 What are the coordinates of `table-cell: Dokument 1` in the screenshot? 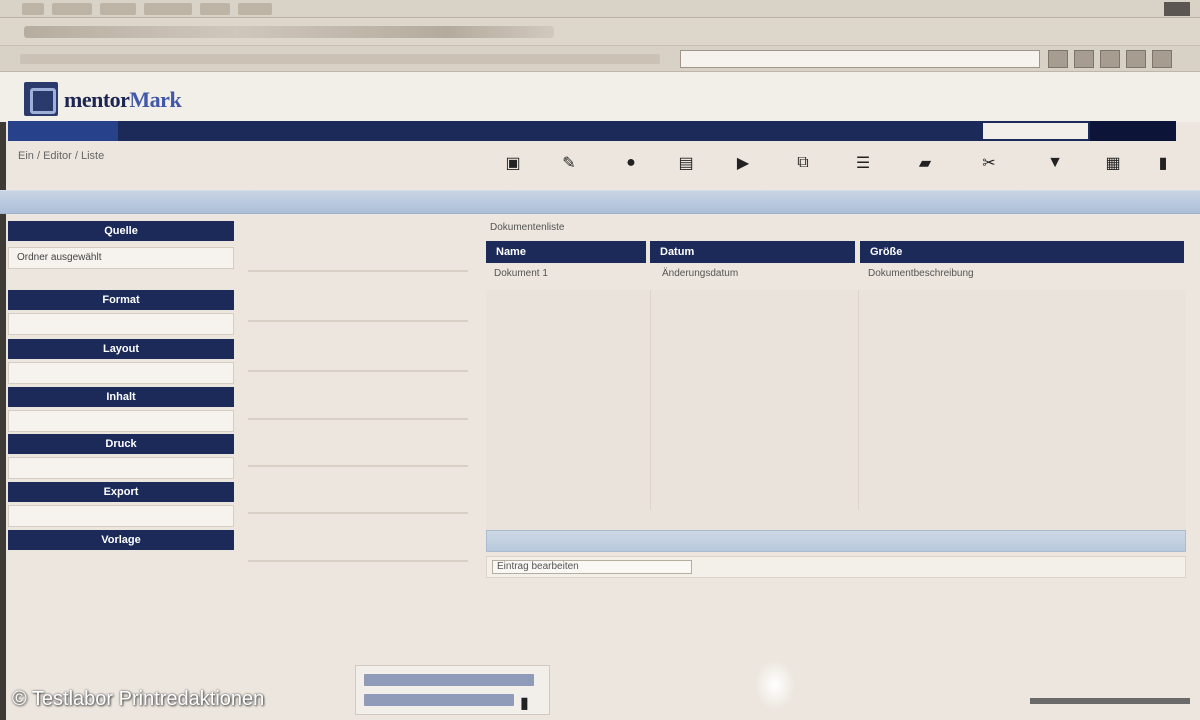 It's located at (521, 273).